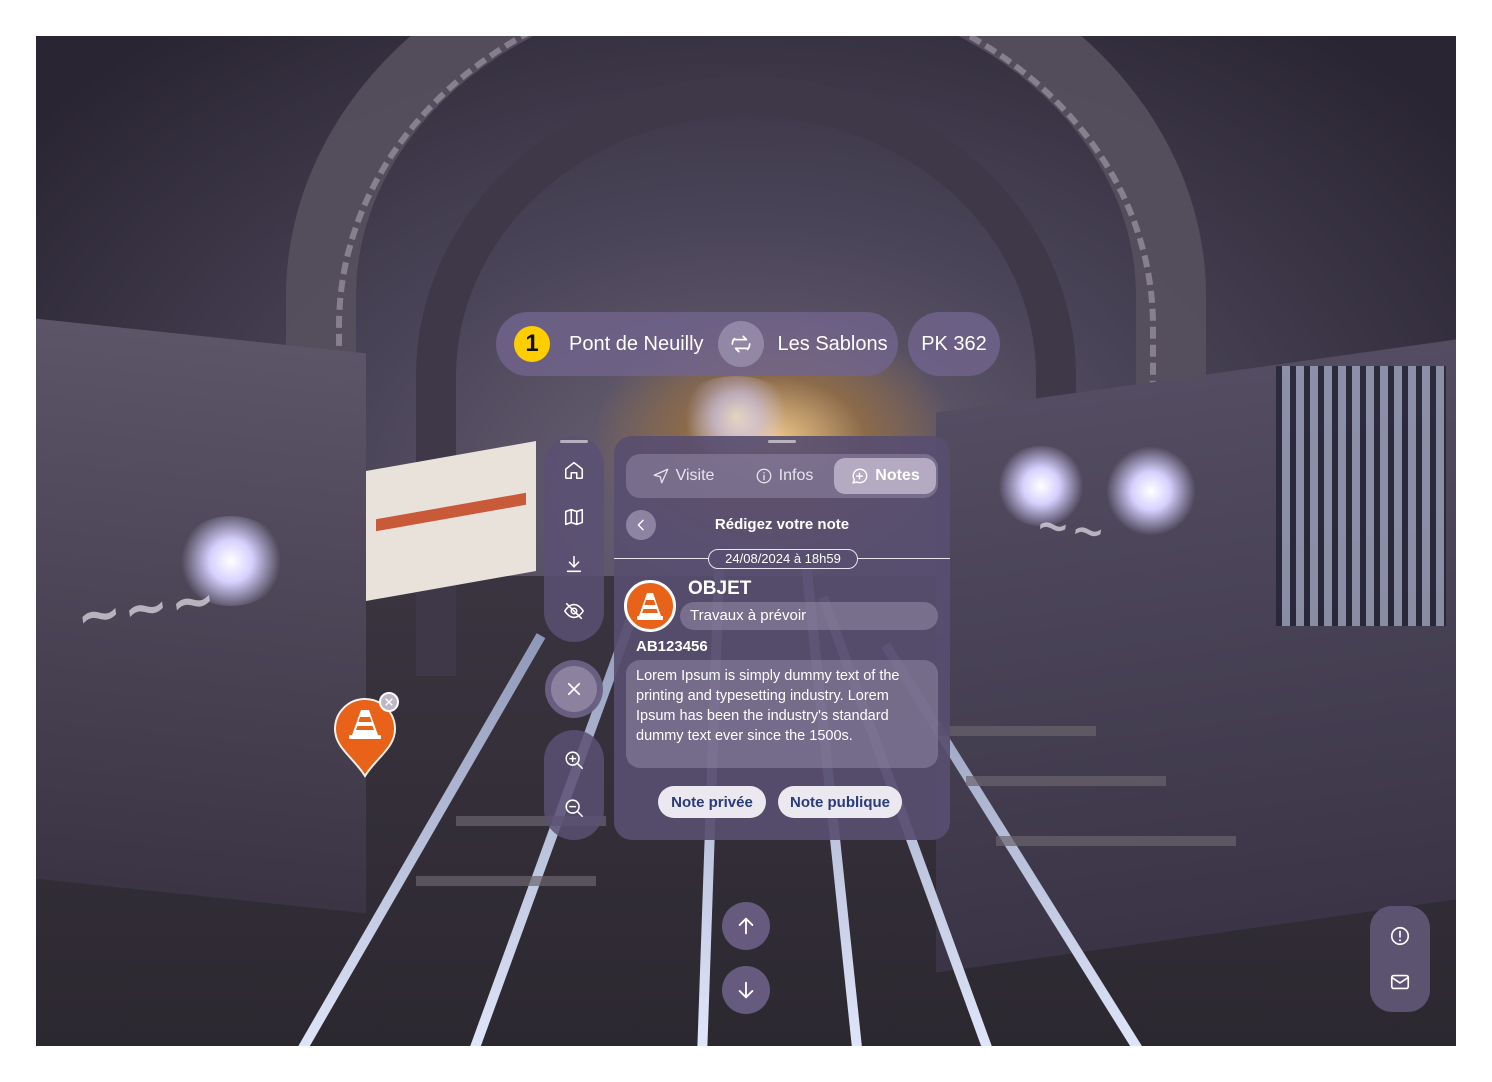 The image size is (1492, 1082). What do you see at coordinates (720, 588) in the screenshot?
I see `object-title: OBJET` at bounding box center [720, 588].